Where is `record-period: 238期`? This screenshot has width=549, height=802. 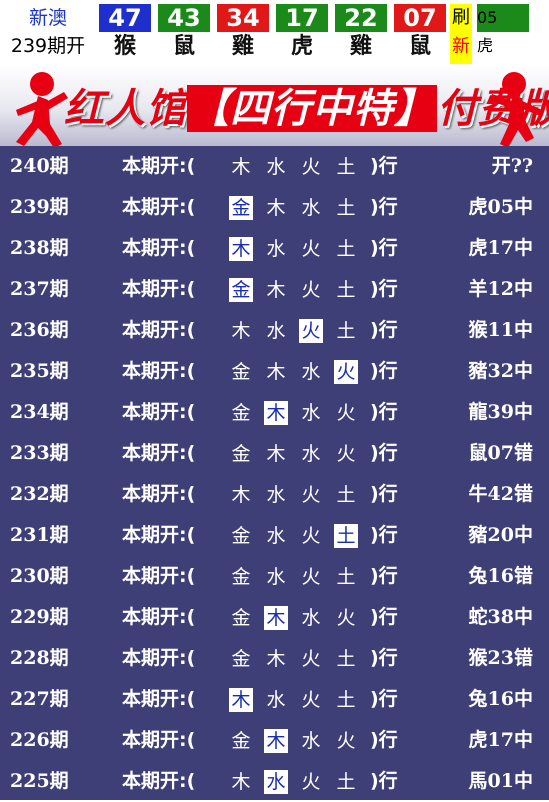 record-period: 238期 is located at coordinates (39, 248).